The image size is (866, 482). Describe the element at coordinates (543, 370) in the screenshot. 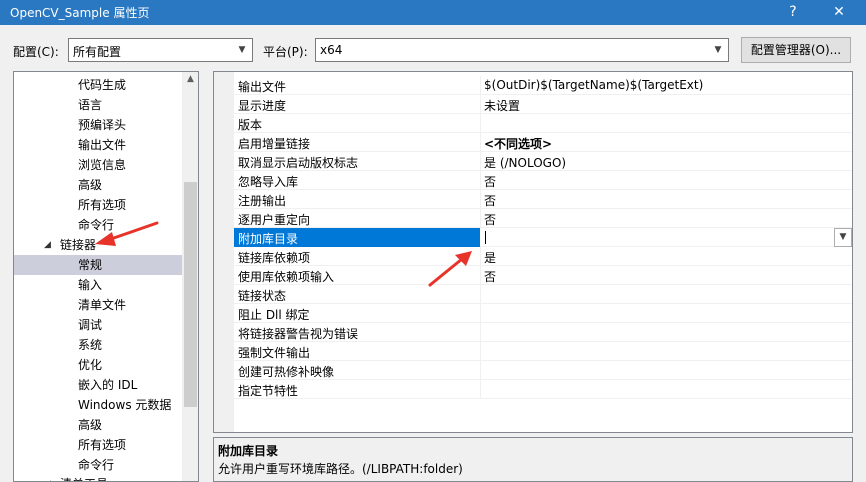

I see `property-row: 创建可热修补映像` at that location.